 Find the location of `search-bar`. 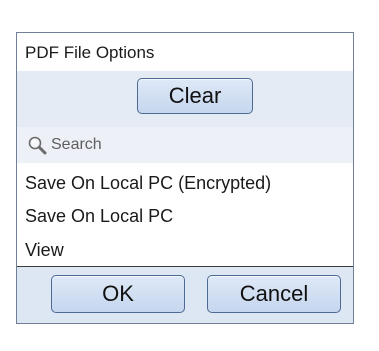

search-bar is located at coordinates (185, 145).